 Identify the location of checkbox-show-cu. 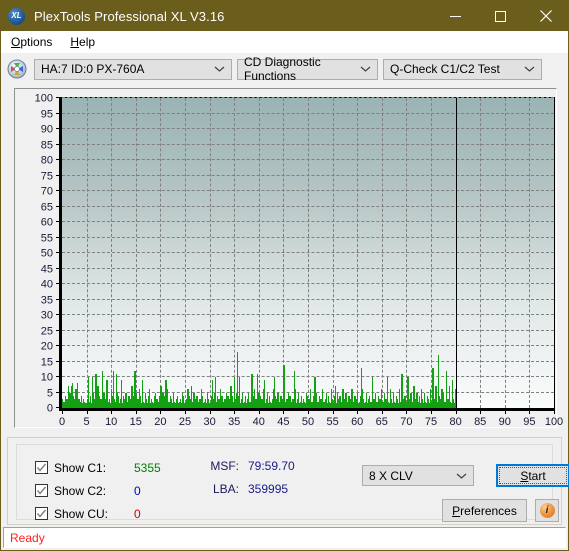
(41, 513).